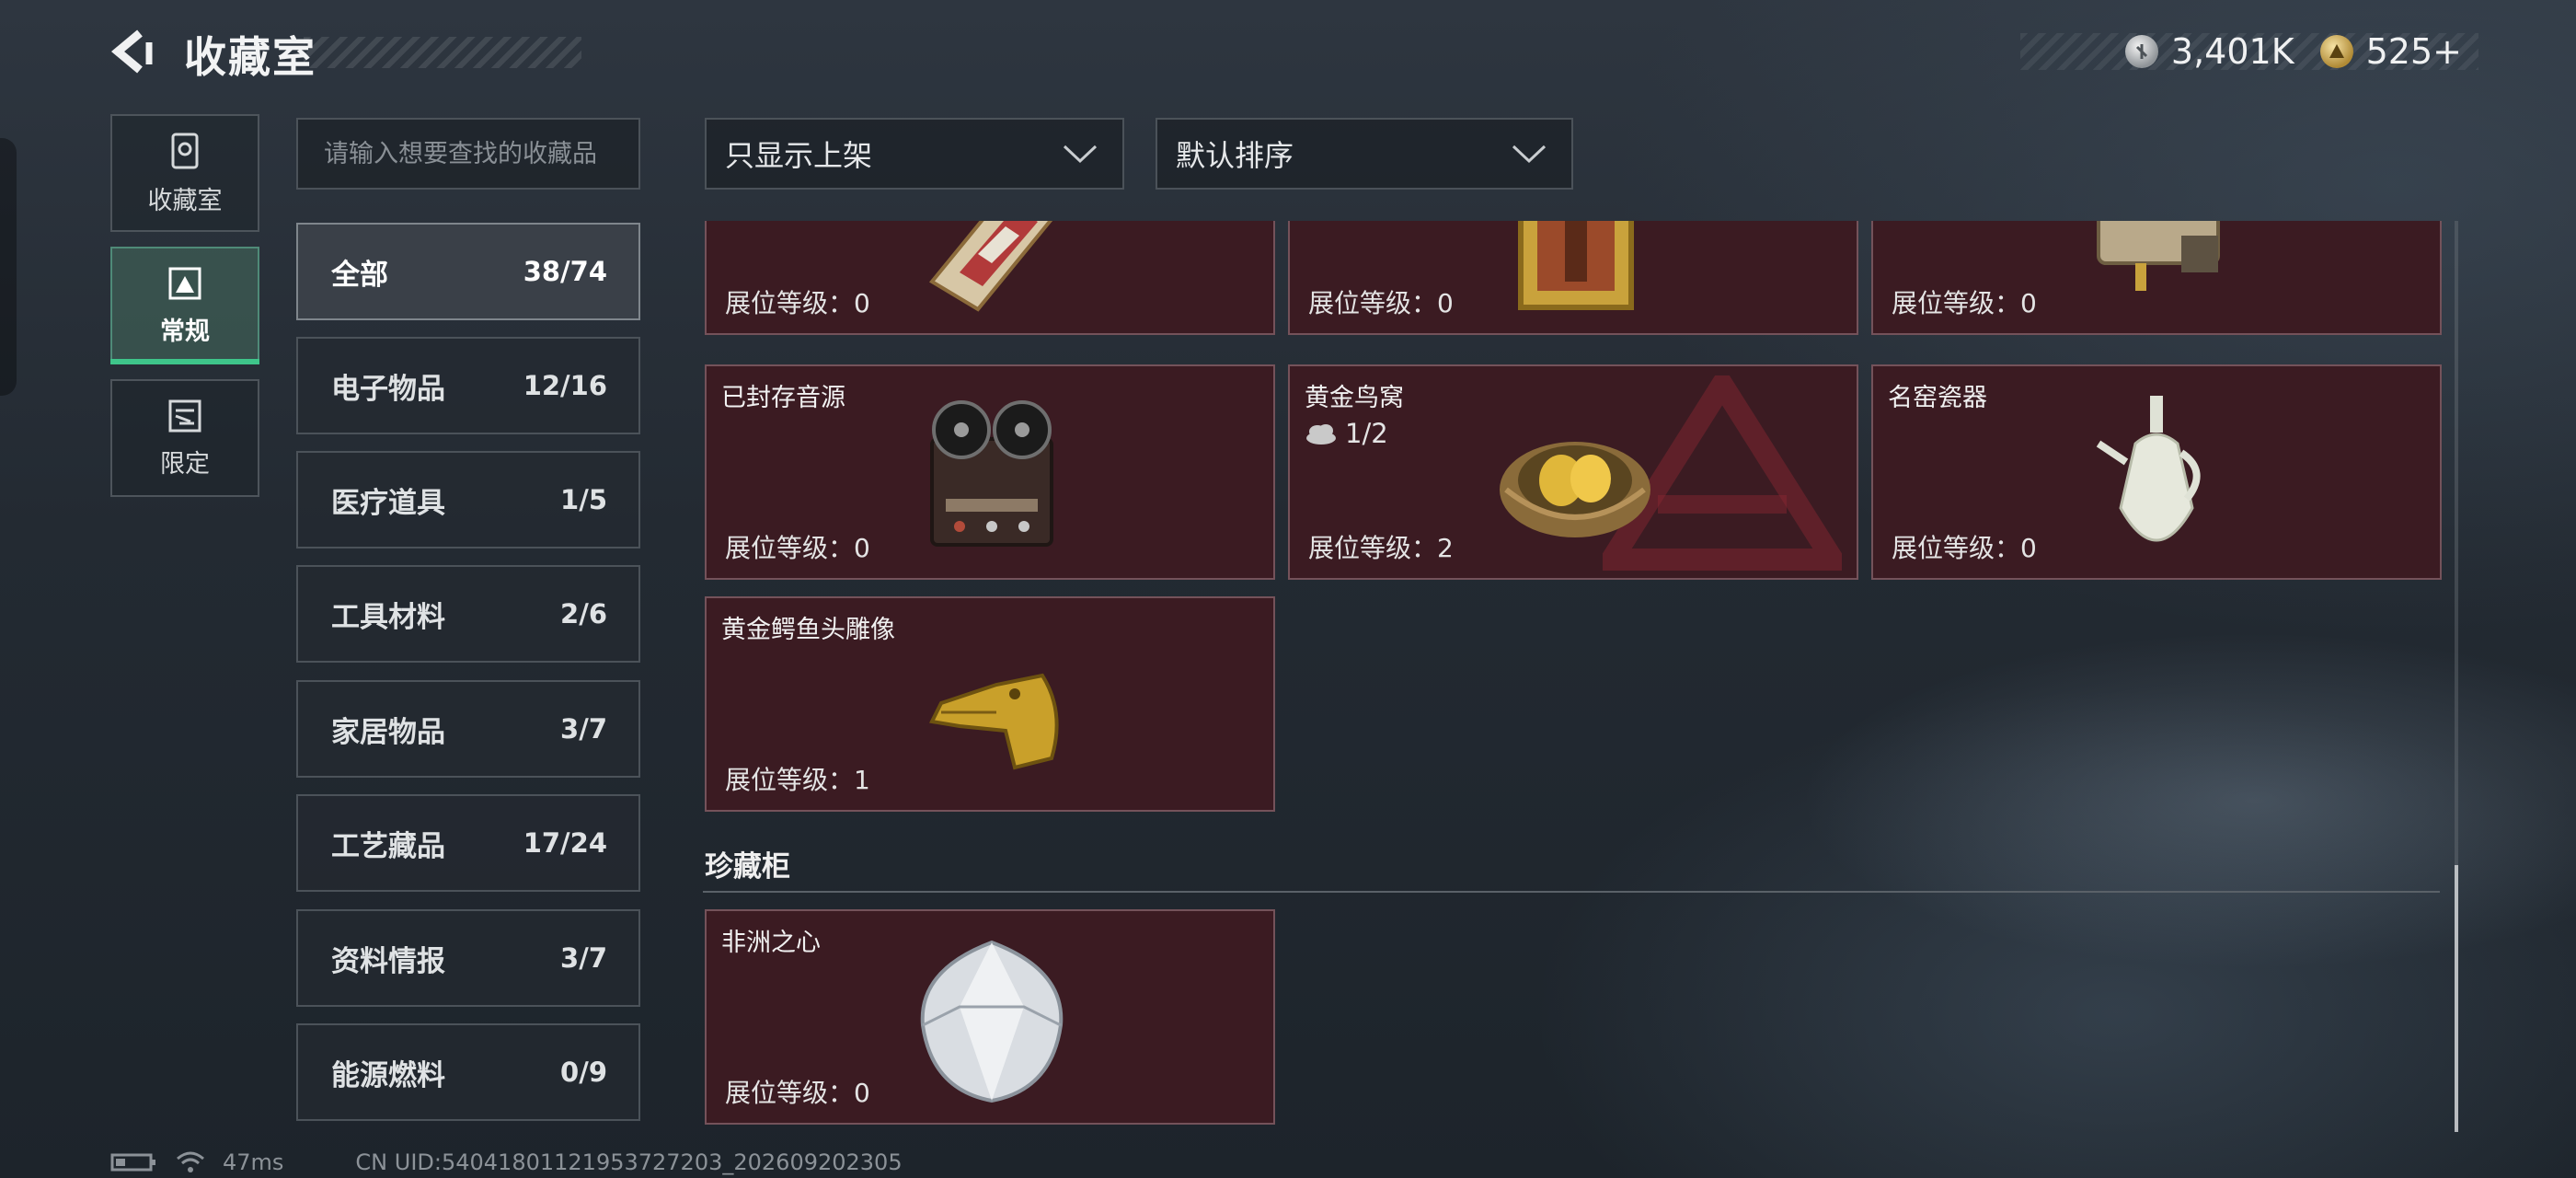 The height and width of the screenshot is (1178, 2576). Describe the element at coordinates (2414, 51) in the screenshot. I see `gold-currency-value: 525+` at that location.